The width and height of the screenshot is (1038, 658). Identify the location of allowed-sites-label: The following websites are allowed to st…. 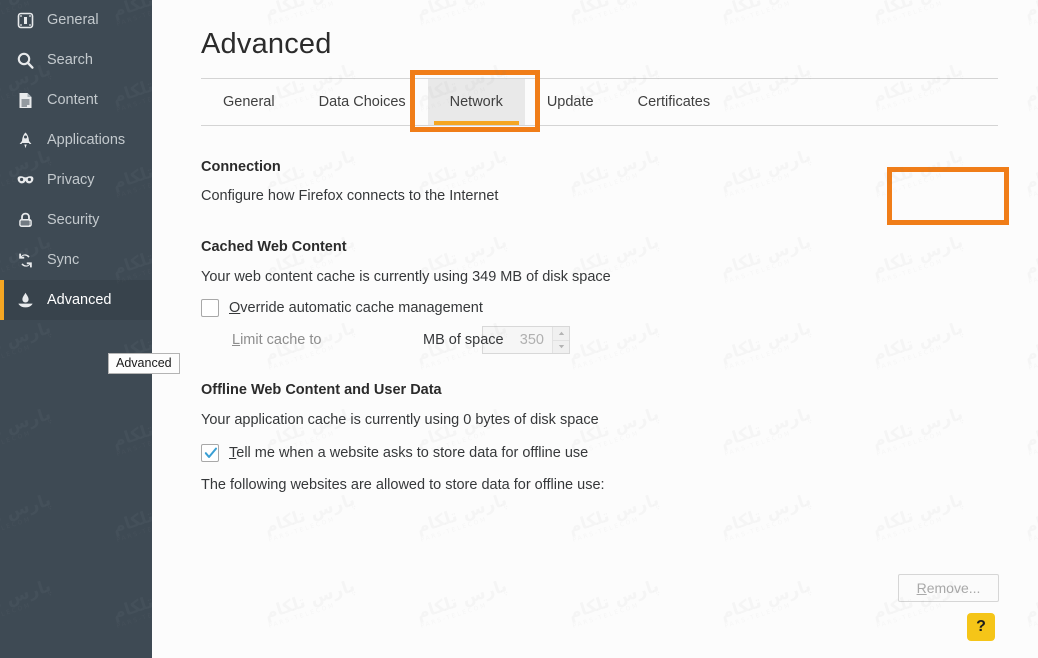
(403, 485).